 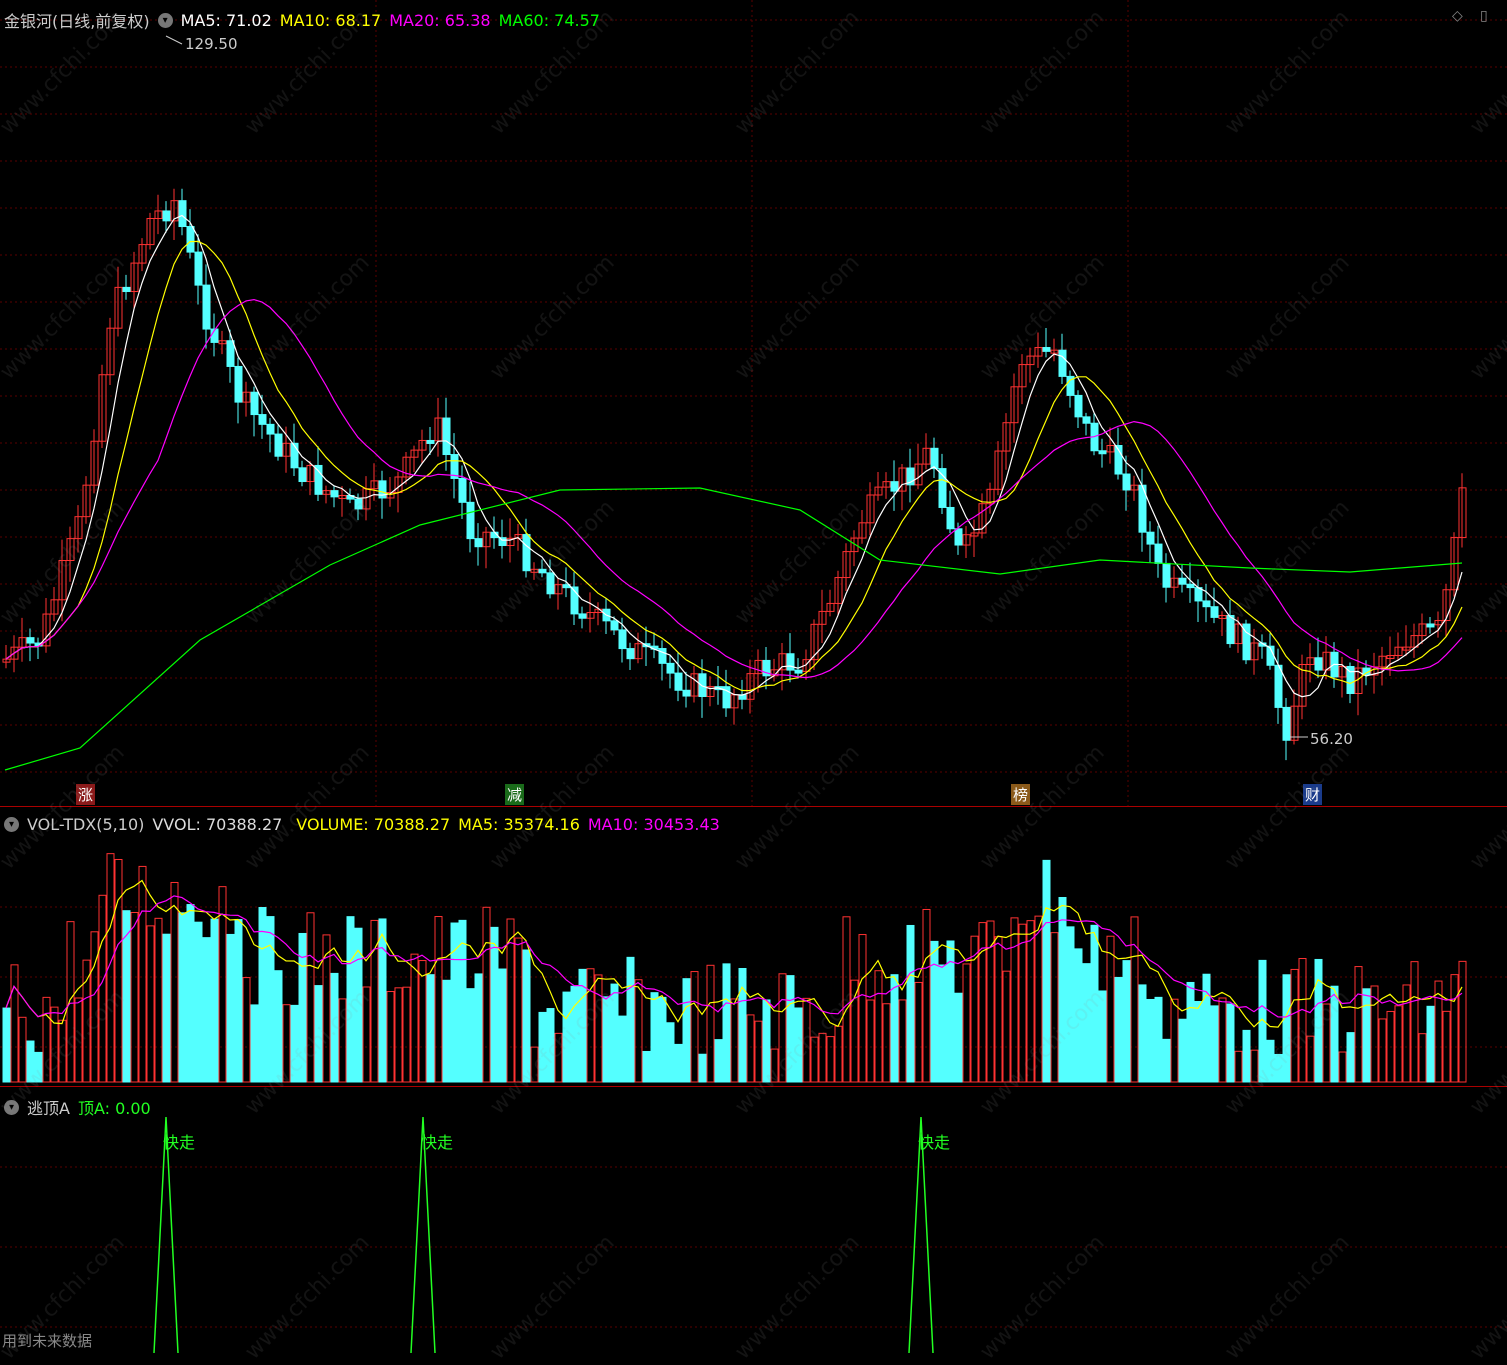 I want to click on restore-icon: ▯, so click(x=1484, y=16).